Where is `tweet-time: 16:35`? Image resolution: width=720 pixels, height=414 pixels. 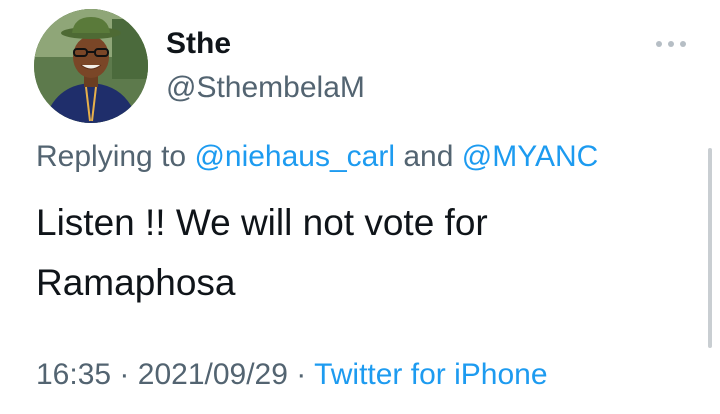
tweet-time: 16:35 is located at coordinates (73, 374).